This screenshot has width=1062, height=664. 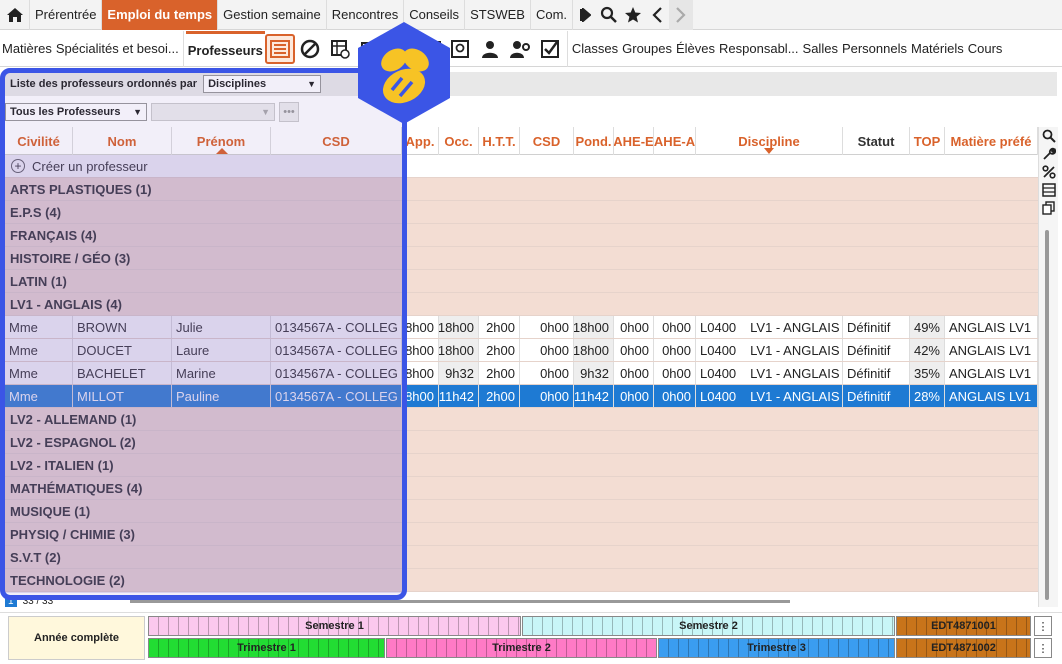 What do you see at coordinates (521, 557) in the screenshot?
I see `group-row: S.V.T (2)` at bounding box center [521, 557].